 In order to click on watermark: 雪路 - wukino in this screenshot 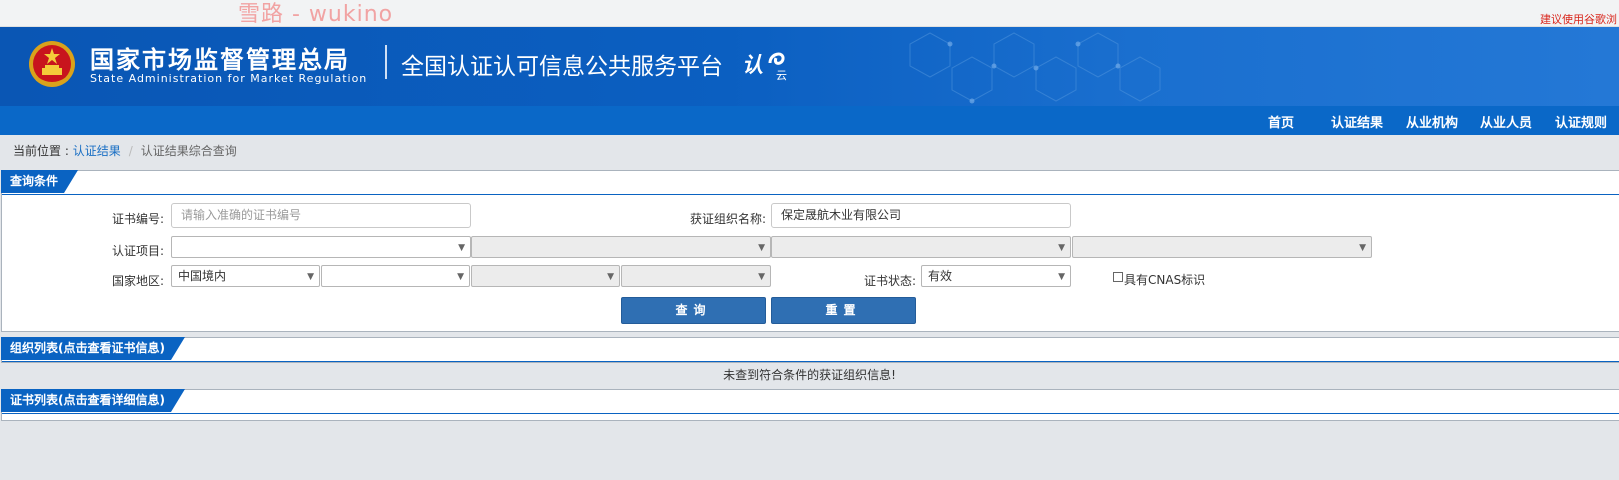, I will do `click(316, 14)`.